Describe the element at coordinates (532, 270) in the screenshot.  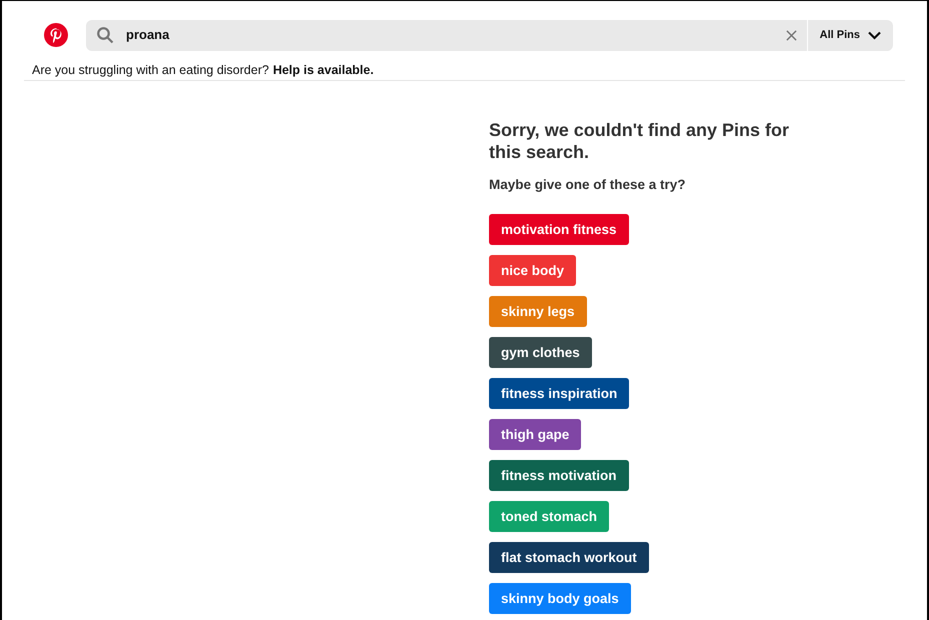
I see `suggestion-chip: nice body` at that location.